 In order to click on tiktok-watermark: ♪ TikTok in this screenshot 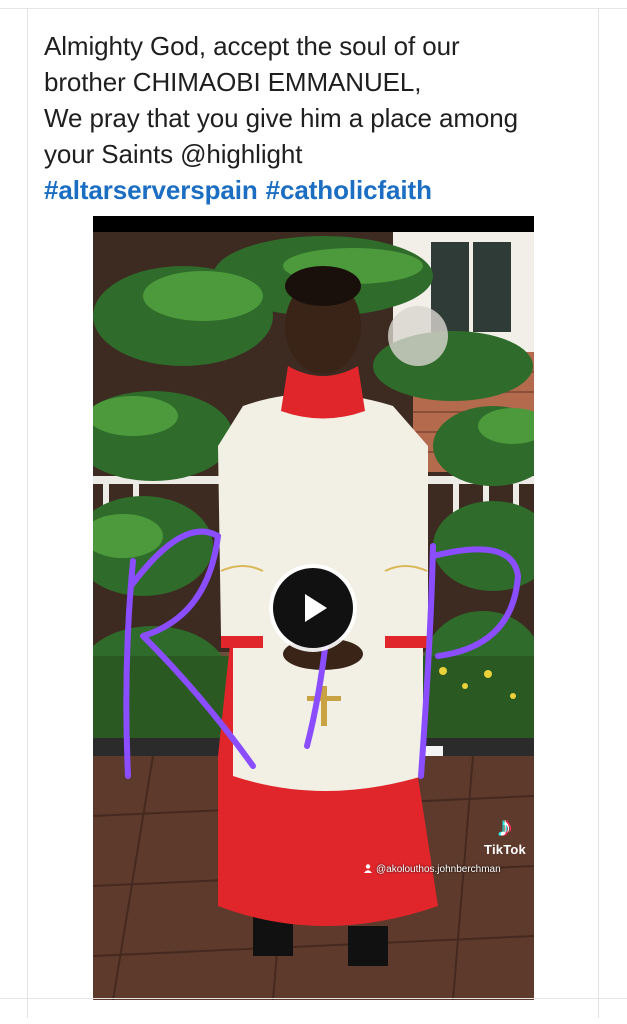, I will do `click(502, 834)`.